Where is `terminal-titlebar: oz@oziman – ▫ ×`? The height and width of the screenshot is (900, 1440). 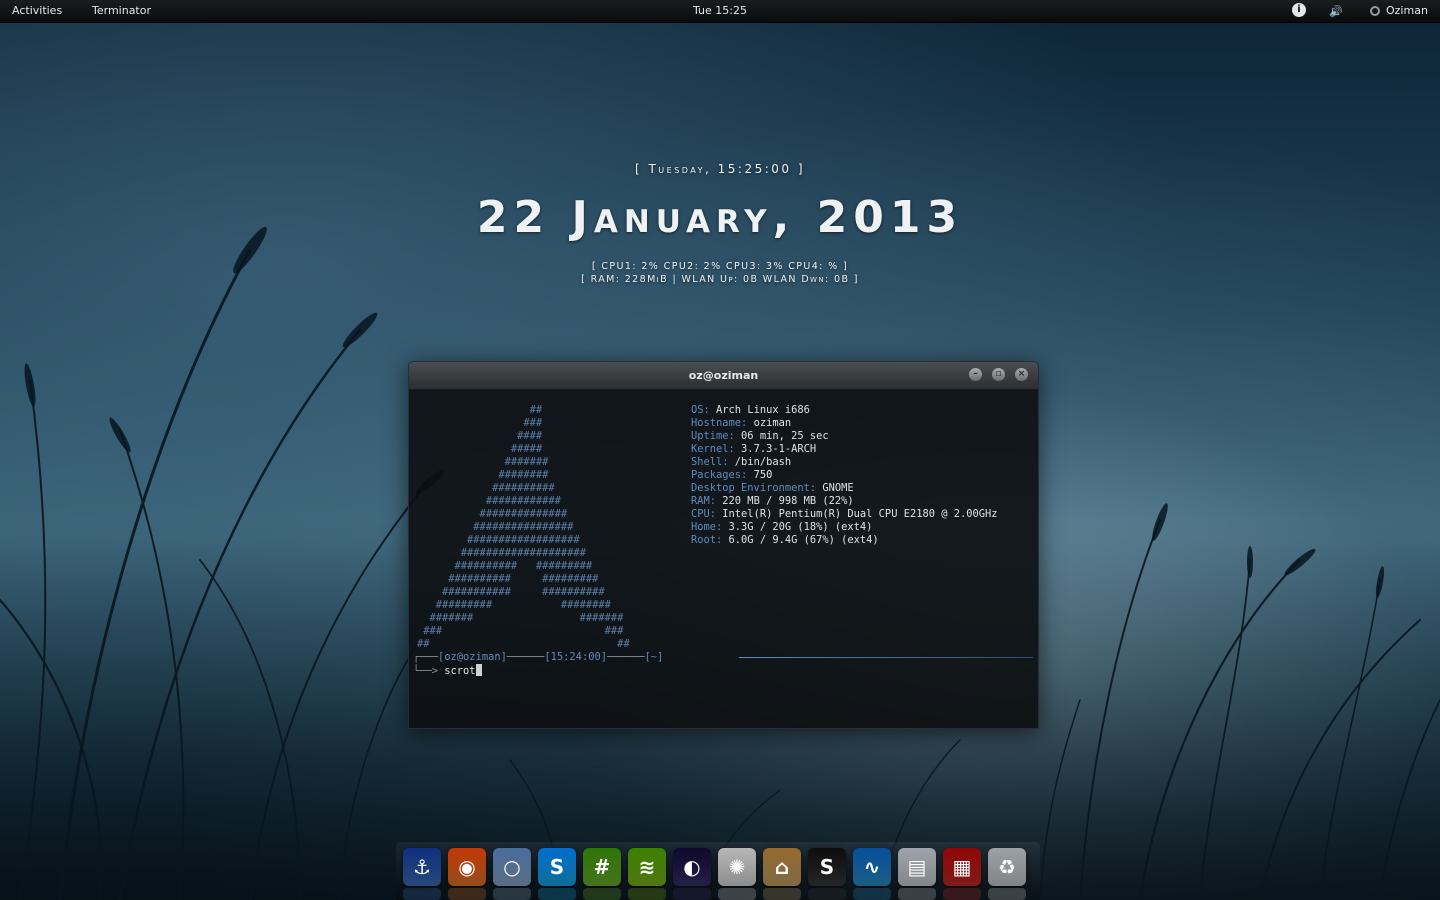 terminal-titlebar: oz@oziman – ▫ × is located at coordinates (723, 376).